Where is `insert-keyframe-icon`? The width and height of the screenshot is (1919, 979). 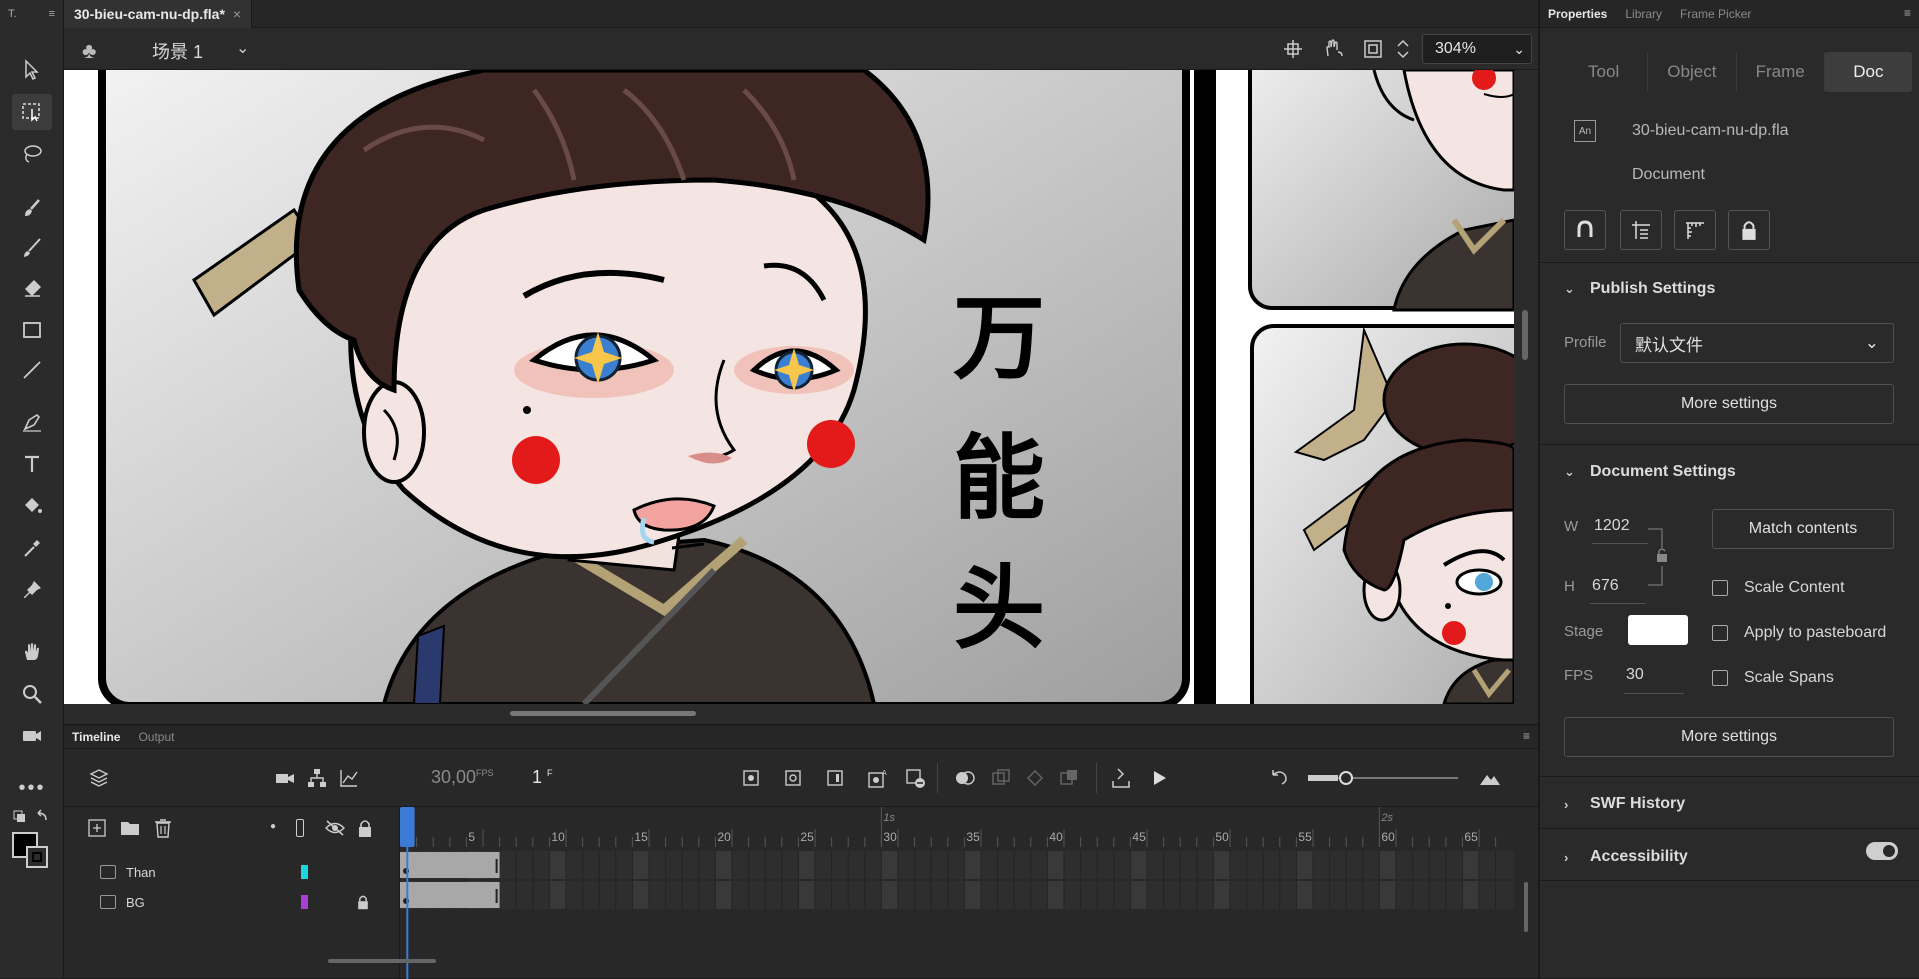
insert-keyframe-icon is located at coordinates (751, 778).